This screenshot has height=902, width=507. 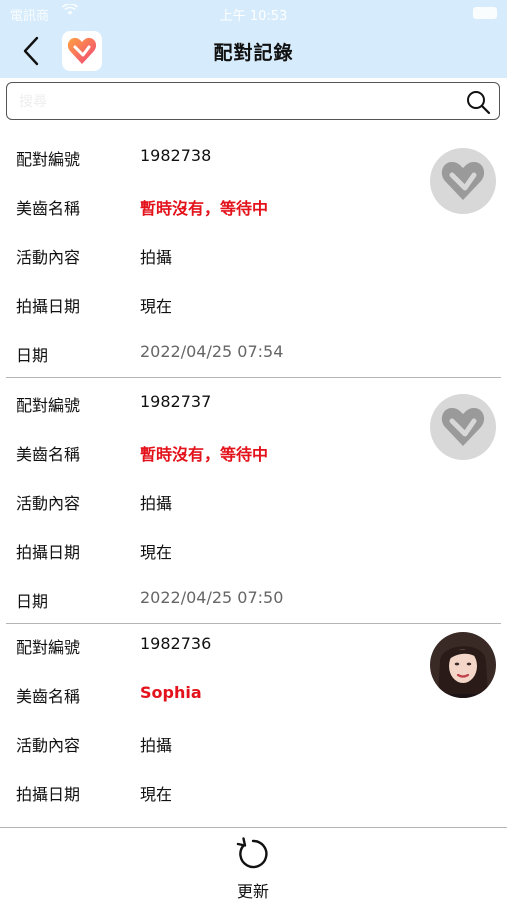 I want to click on match-no-row: 配對編號 1982736, so click(x=210, y=645).